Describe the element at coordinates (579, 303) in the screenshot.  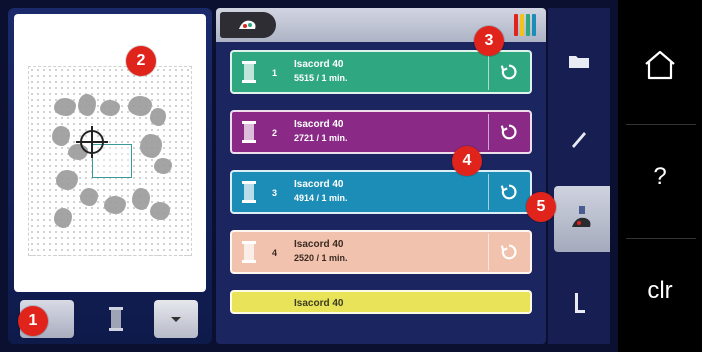
I see `stitch-icon` at that location.